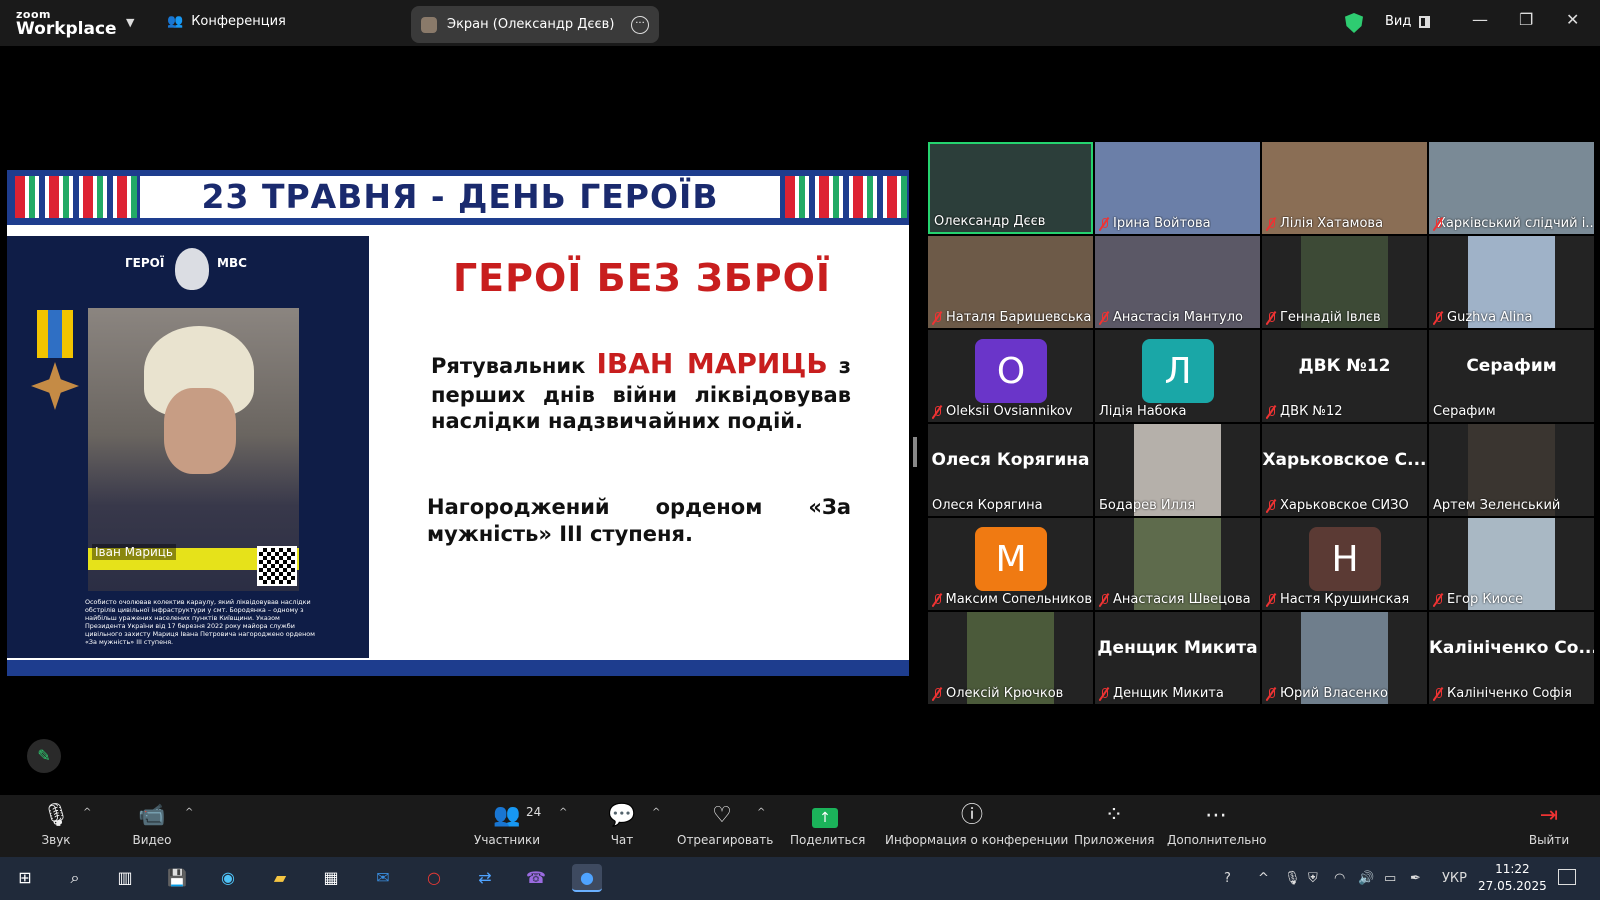 This screenshot has height=900, width=1600. Describe the element at coordinates (1177, 282) in the screenshot. I see `participant-tile: Анастасія Мантуло` at that location.